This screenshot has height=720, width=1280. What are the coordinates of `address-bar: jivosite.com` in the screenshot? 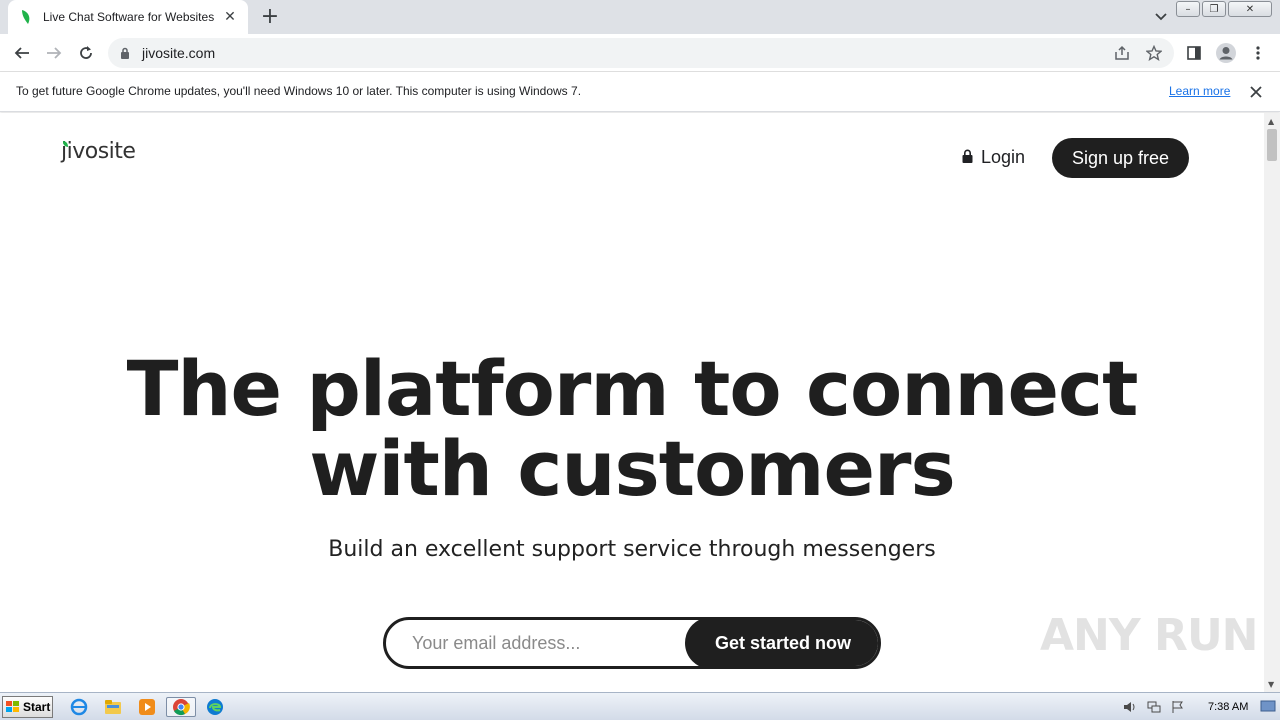 It's located at (641, 53).